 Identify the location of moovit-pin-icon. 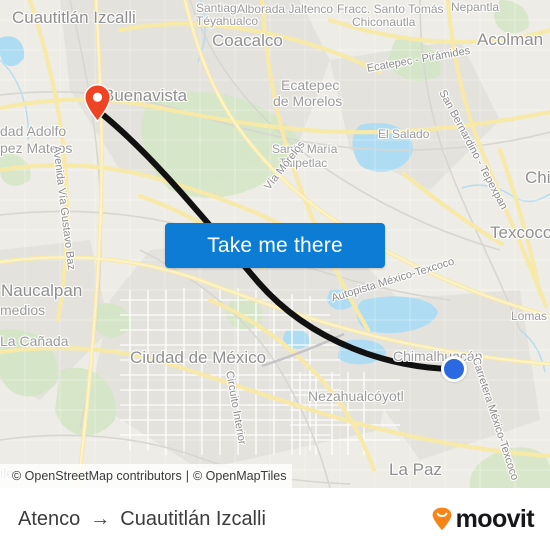
(442, 519).